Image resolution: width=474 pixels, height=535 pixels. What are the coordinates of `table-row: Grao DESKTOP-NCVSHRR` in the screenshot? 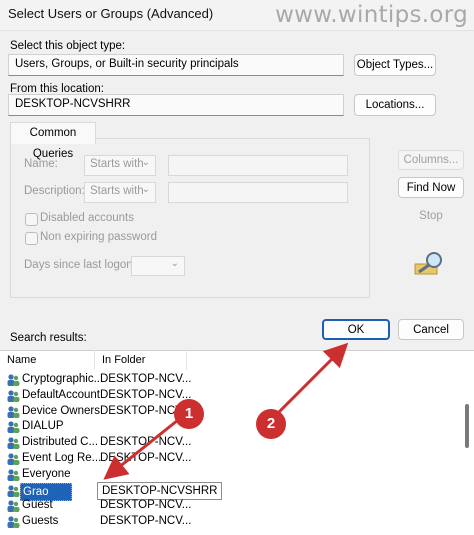 It's located at (230, 491).